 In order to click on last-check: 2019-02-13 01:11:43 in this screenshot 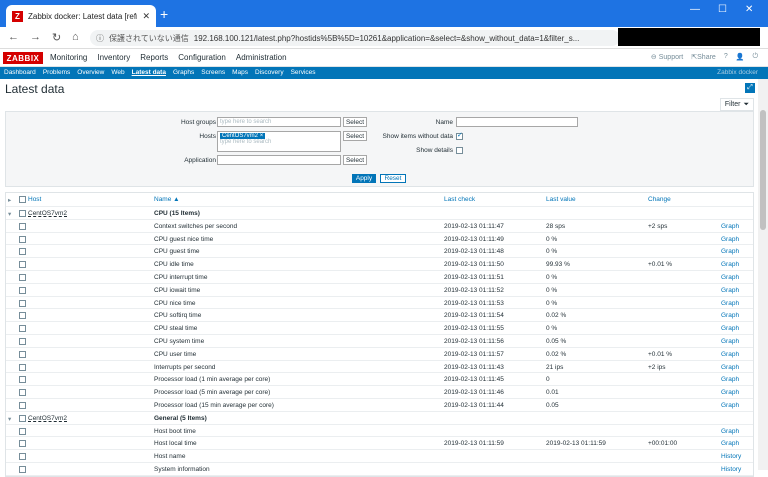, I will do `click(474, 367)`.